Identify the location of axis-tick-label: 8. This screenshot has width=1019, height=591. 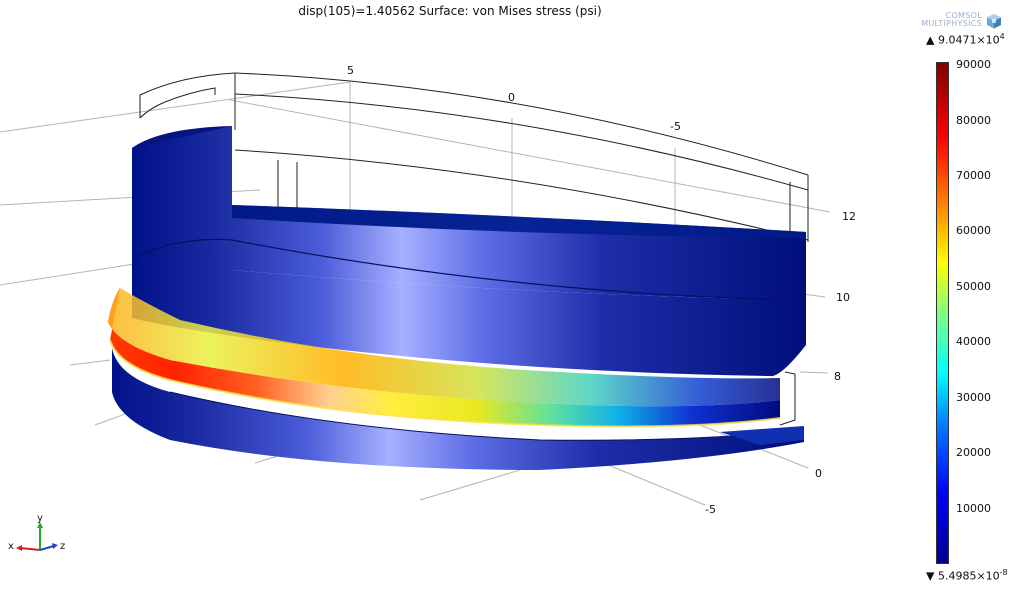
(837, 376).